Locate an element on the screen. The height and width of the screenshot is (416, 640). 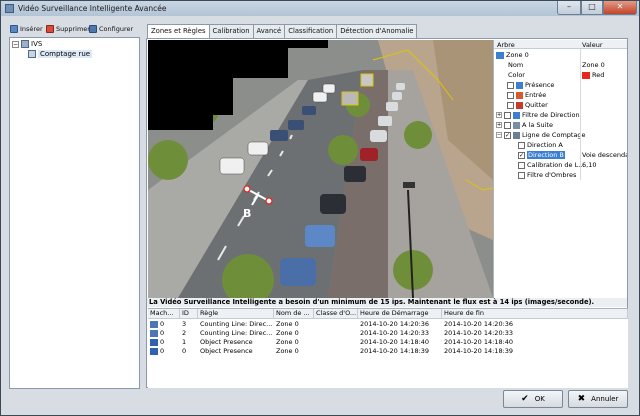
prop-calibration: Calibration de L... 6,10 is located at coordinates (560, 165).